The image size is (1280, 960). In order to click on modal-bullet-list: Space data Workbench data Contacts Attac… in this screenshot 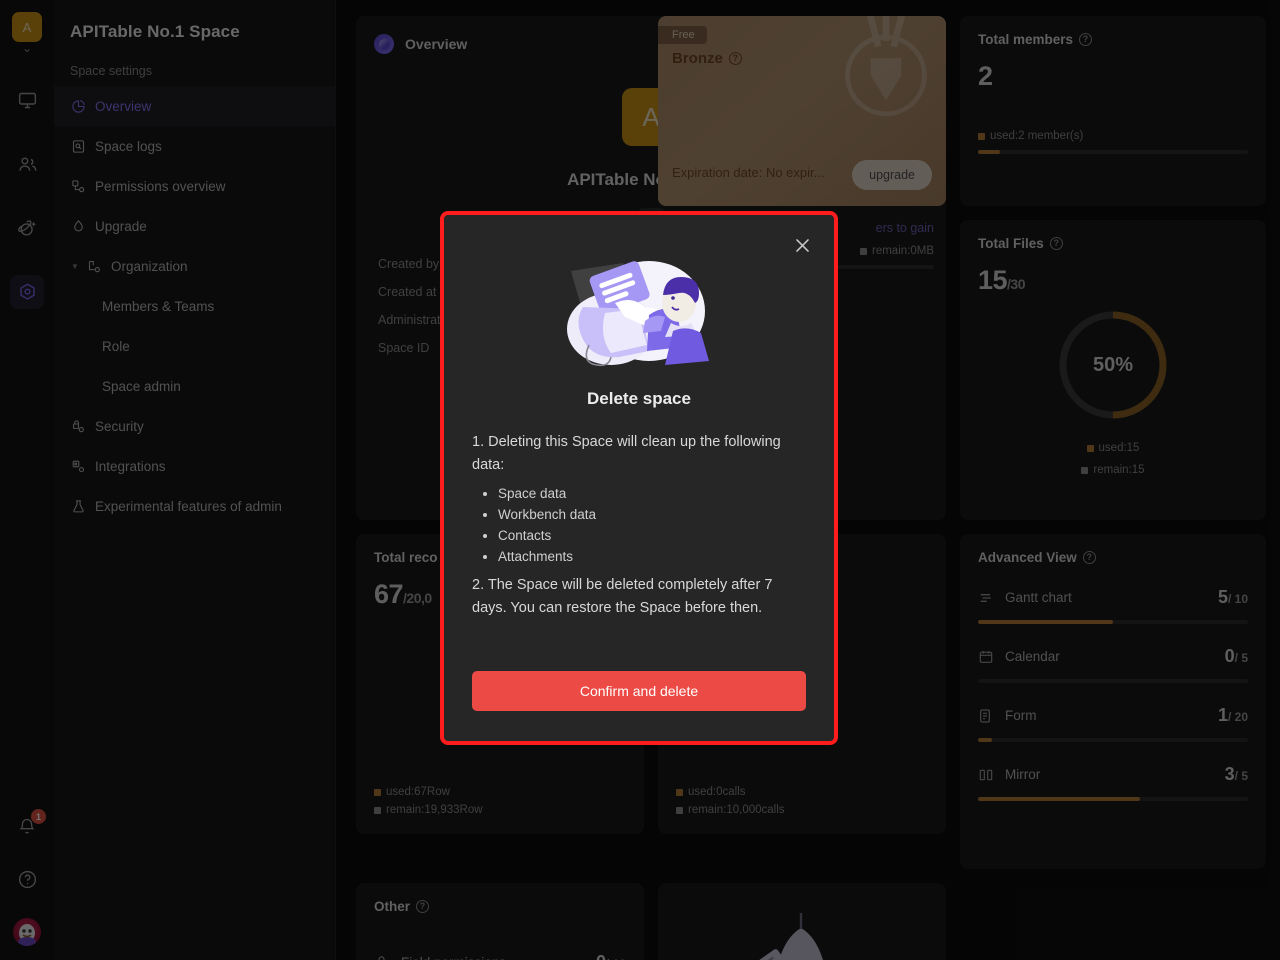, I will do `click(652, 526)`.